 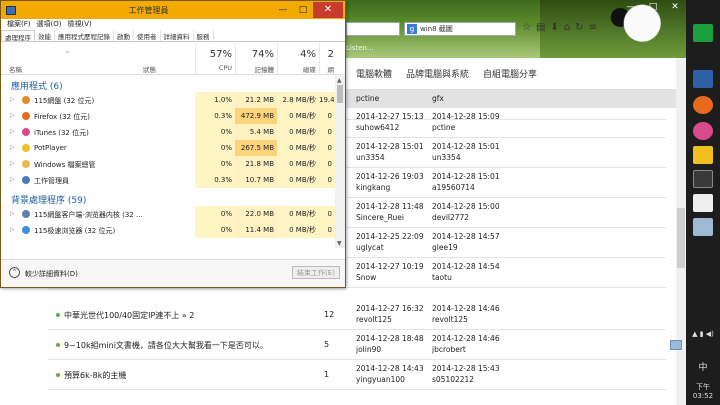 What do you see at coordinates (437, 73) in the screenshot?
I see `nav-tab: 品牌電腦與系統` at bounding box center [437, 73].